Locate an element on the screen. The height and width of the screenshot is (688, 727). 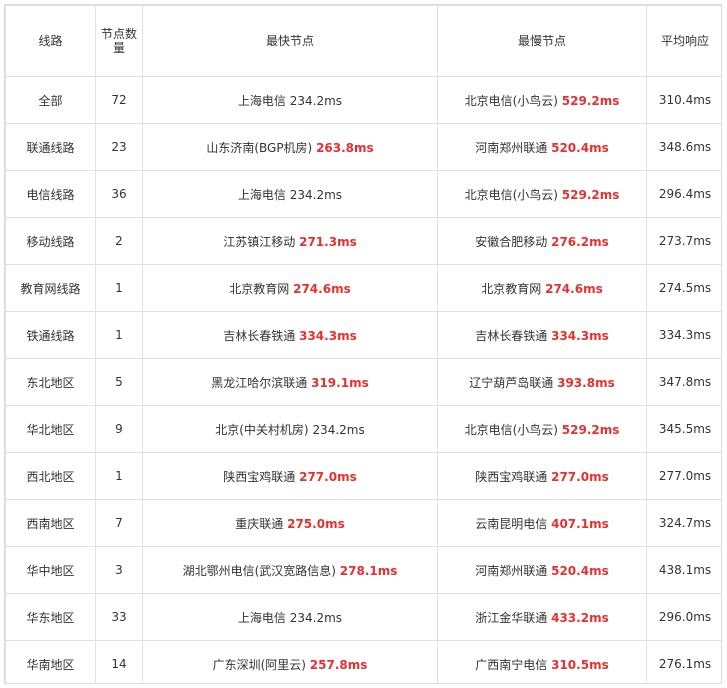
cell-avg: 274.5ms is located at coordinates (683, 288).